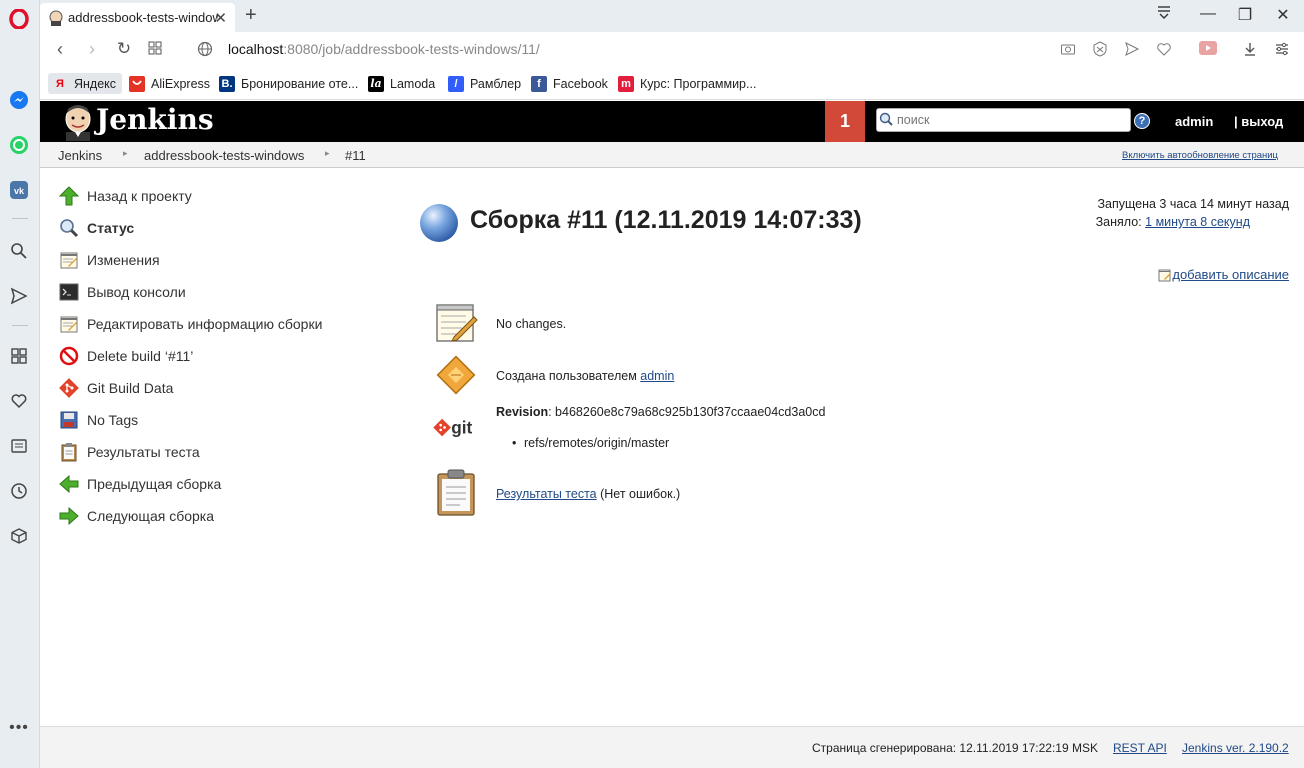 The image size is (1304, 768). I want to click on bookmark-aliexpress: AliExpress, so click(169, 83).